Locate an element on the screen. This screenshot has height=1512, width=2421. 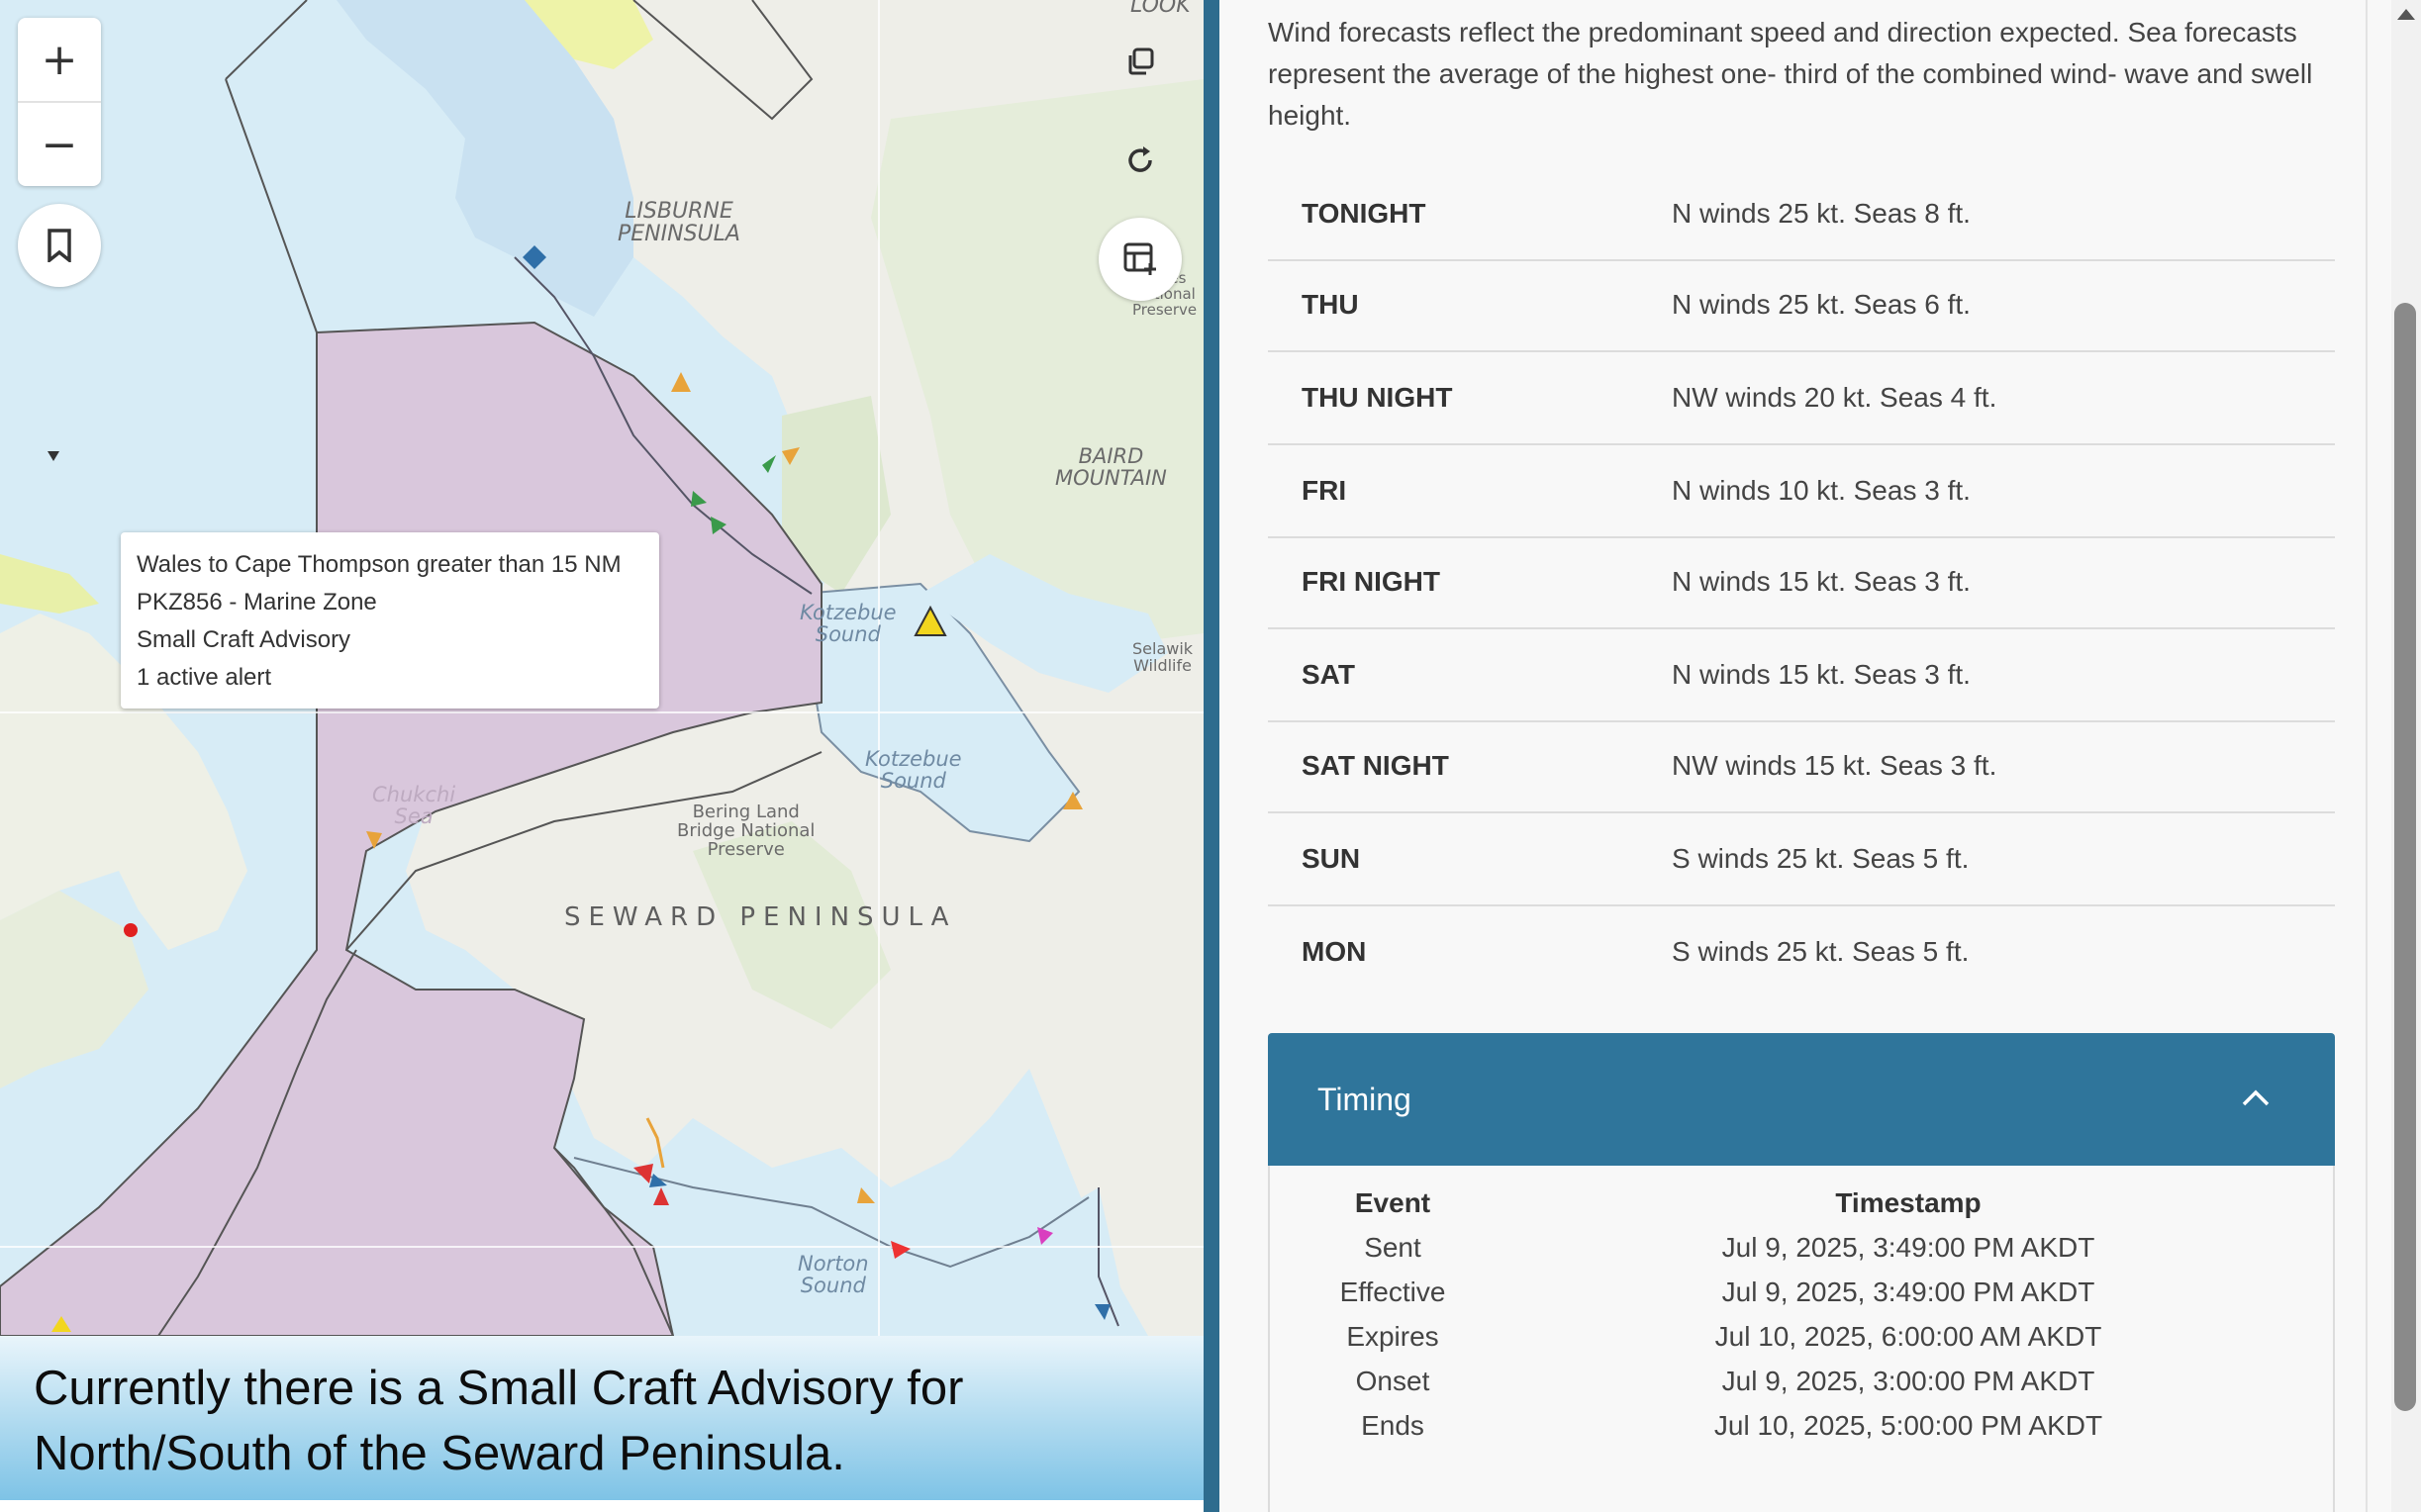
label-kotzebue-sound-2: Kotzebue Sound is located at coordinates (913, 770).